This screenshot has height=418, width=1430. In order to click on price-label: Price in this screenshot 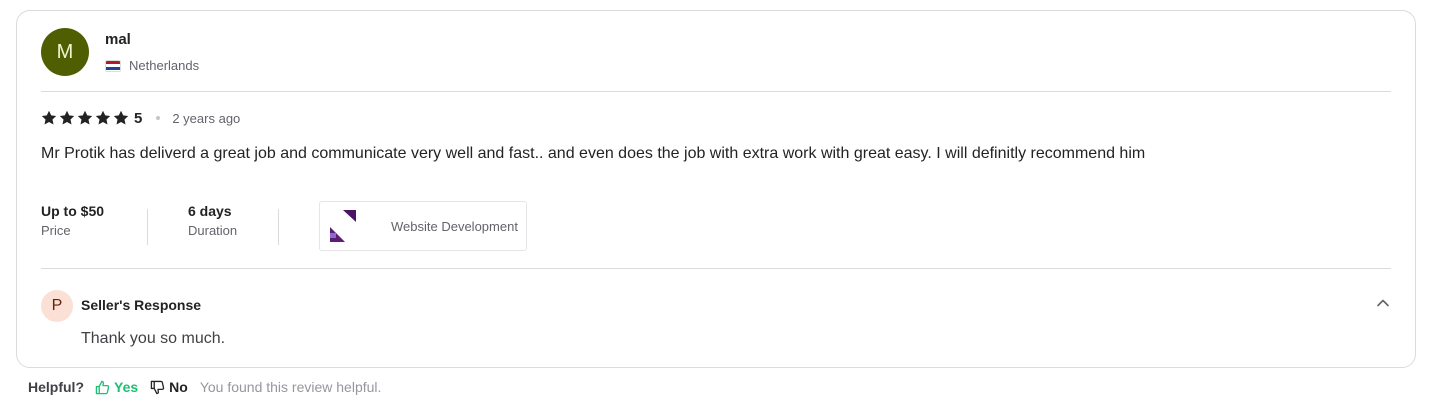, I will do `click(56, 230)`.